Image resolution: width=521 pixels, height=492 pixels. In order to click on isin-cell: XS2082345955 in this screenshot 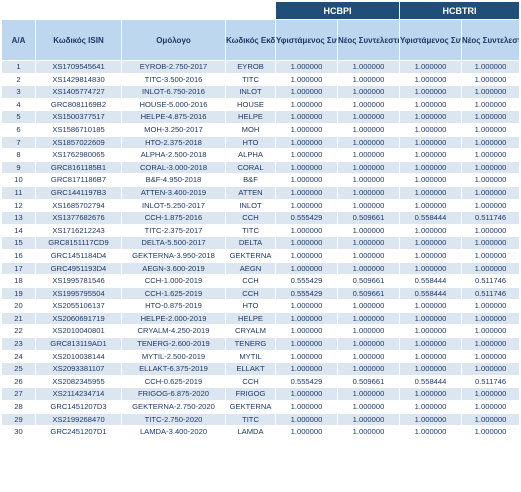, I will do `click(78, 381)`.